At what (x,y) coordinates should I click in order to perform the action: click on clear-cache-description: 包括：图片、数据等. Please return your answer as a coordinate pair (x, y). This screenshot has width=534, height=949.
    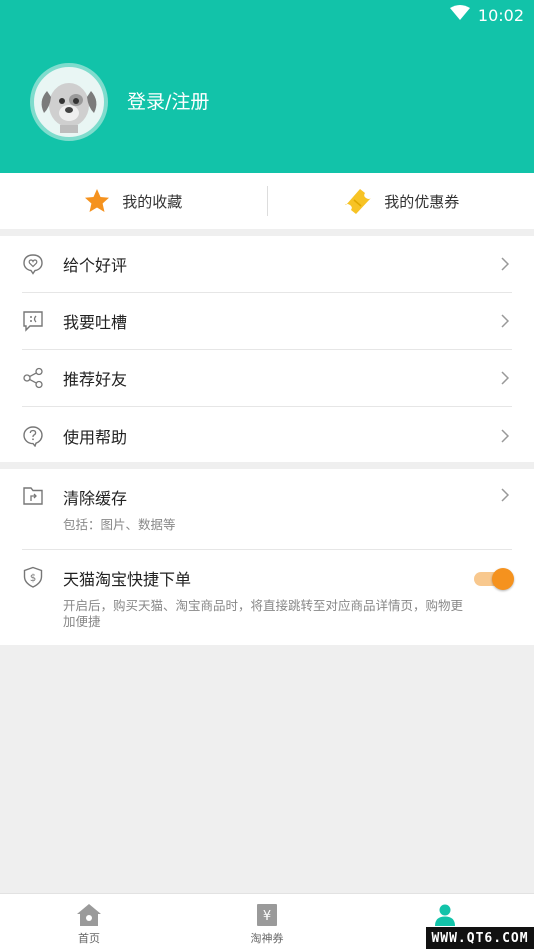
    Looking at the image, I should click on (119, 524).